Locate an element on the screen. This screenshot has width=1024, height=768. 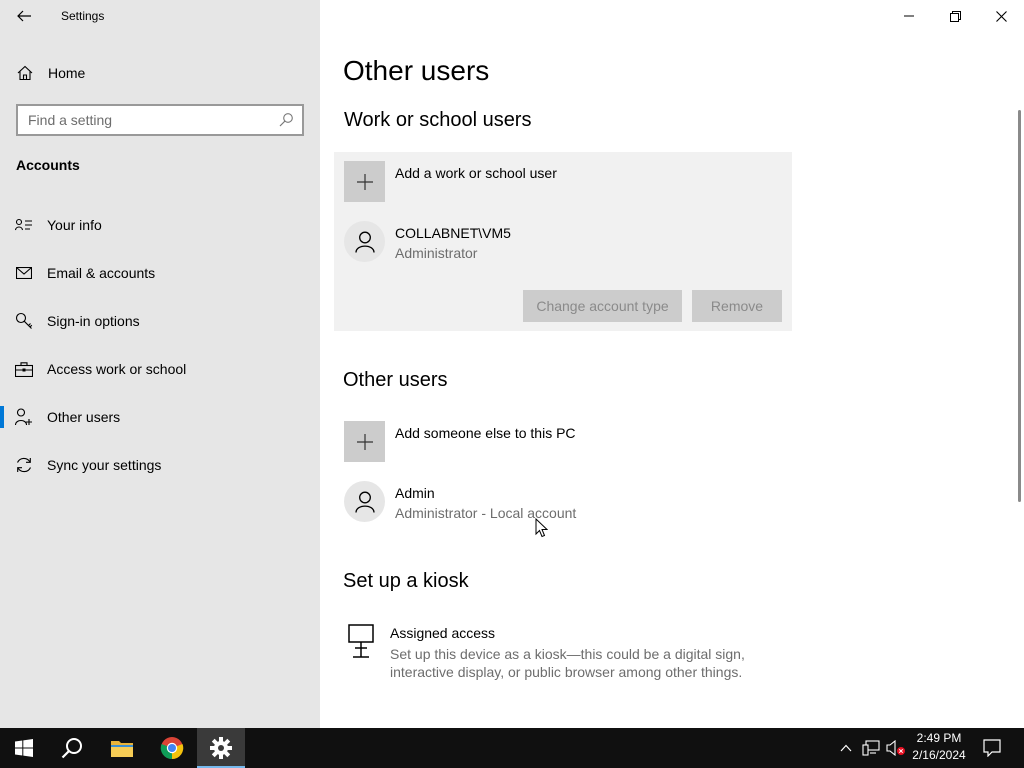
volume-muted-icon is located at coordinates (895, 748).